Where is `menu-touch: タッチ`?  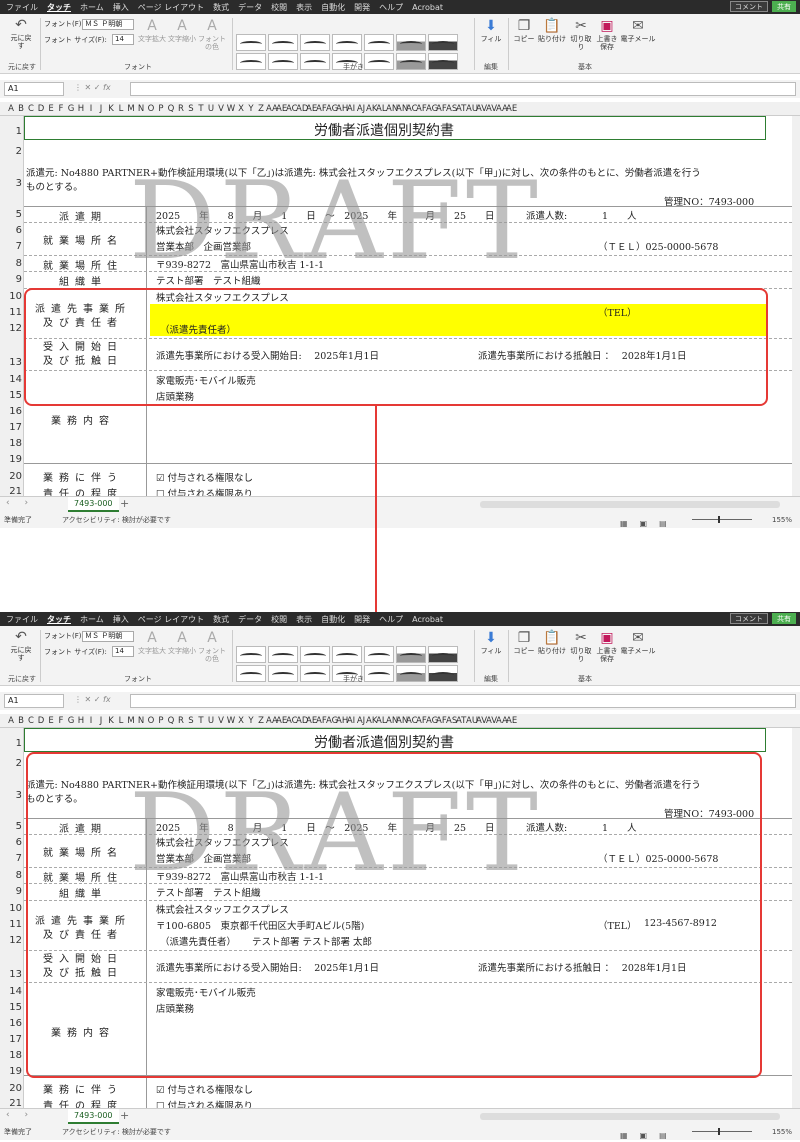
menu-touch: タッチ is located at coordinates (59, 7).